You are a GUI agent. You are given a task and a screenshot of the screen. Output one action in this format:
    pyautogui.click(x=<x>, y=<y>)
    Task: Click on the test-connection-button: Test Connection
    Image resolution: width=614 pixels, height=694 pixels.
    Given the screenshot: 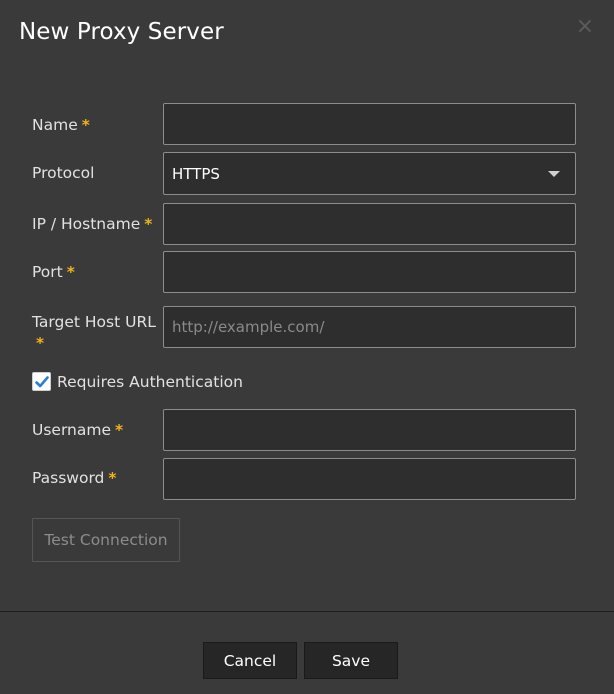 What is the action you would take?
    pyautogui.click(x=106, y=540)
    